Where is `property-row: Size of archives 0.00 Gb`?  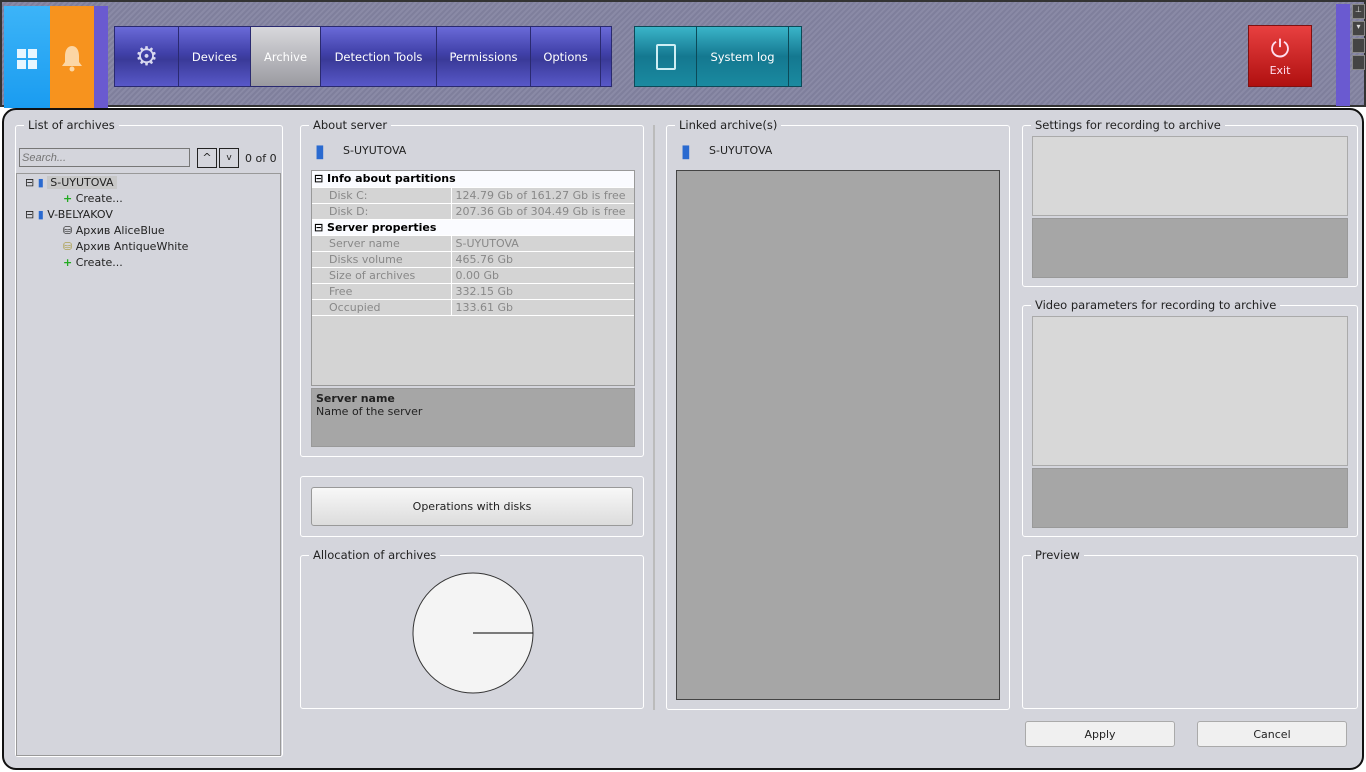 property-row: Size of archives 0.00 Gb is located at coordinates (473, 275).